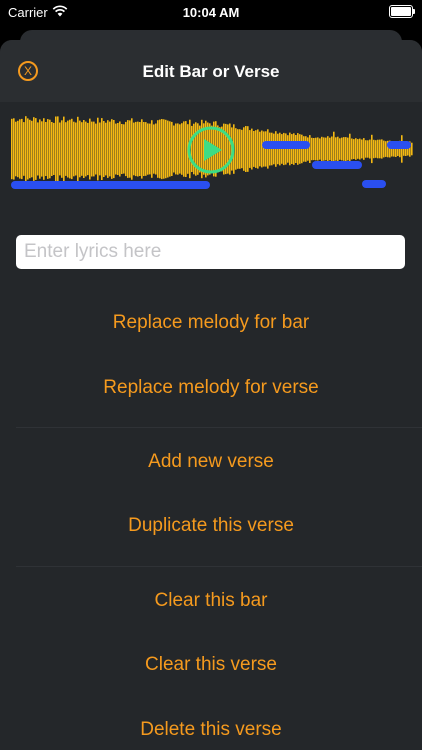  What do you see at coordinates (211, 730) in the screenshot?
I see `delete-verse-button: Delete this verse` at bounding box center [211, 730].